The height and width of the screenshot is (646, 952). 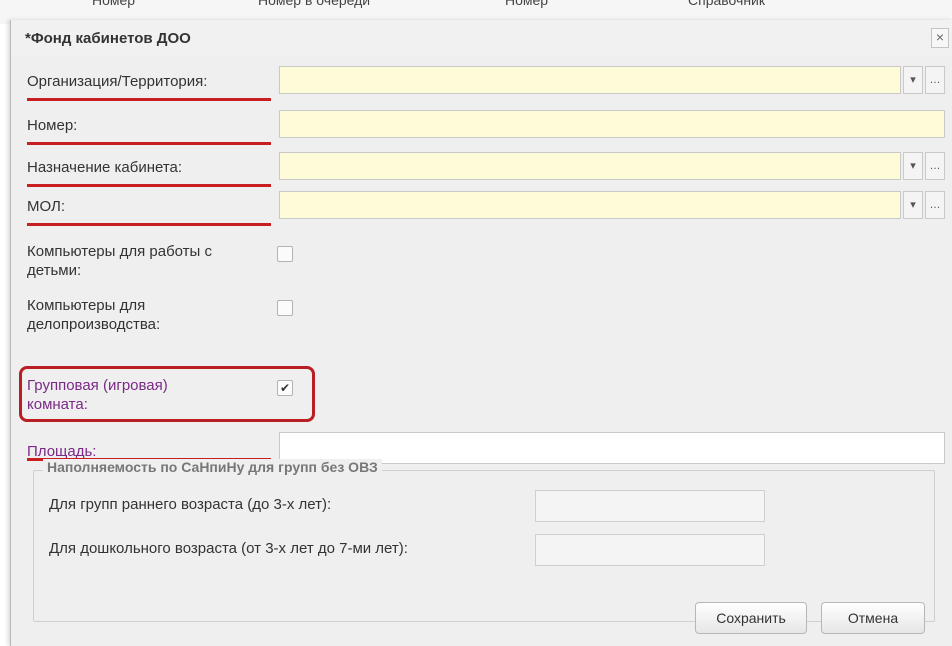 What do you see at coordinates (913, 205) in the screenshot?
I see `mol-dropdown-icon: ▾` at bounding box center [913, 205].